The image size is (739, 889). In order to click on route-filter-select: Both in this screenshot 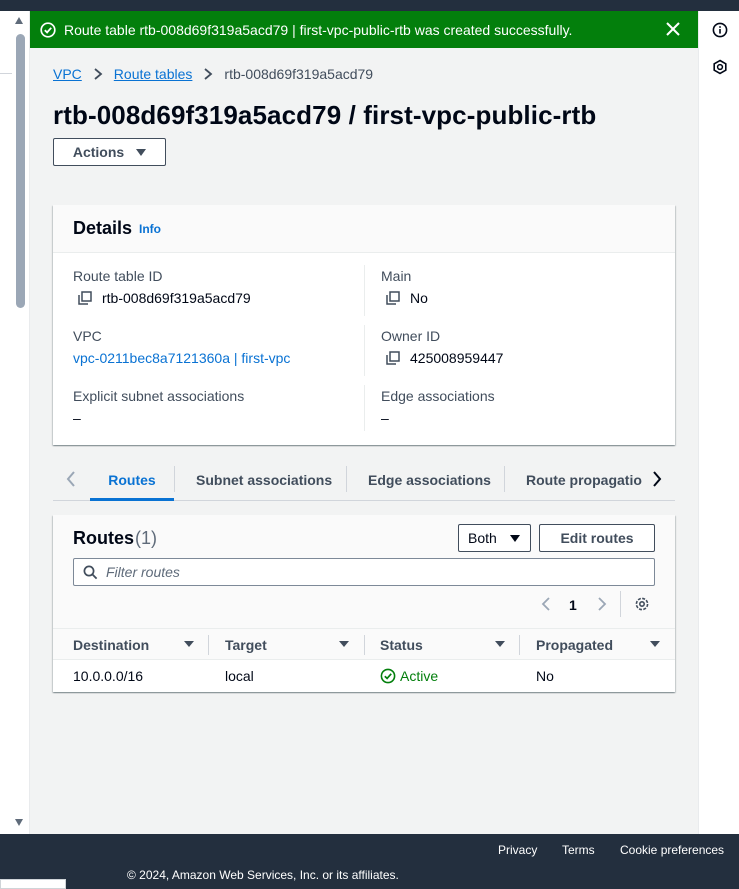, I will do `click(494, 538)`.